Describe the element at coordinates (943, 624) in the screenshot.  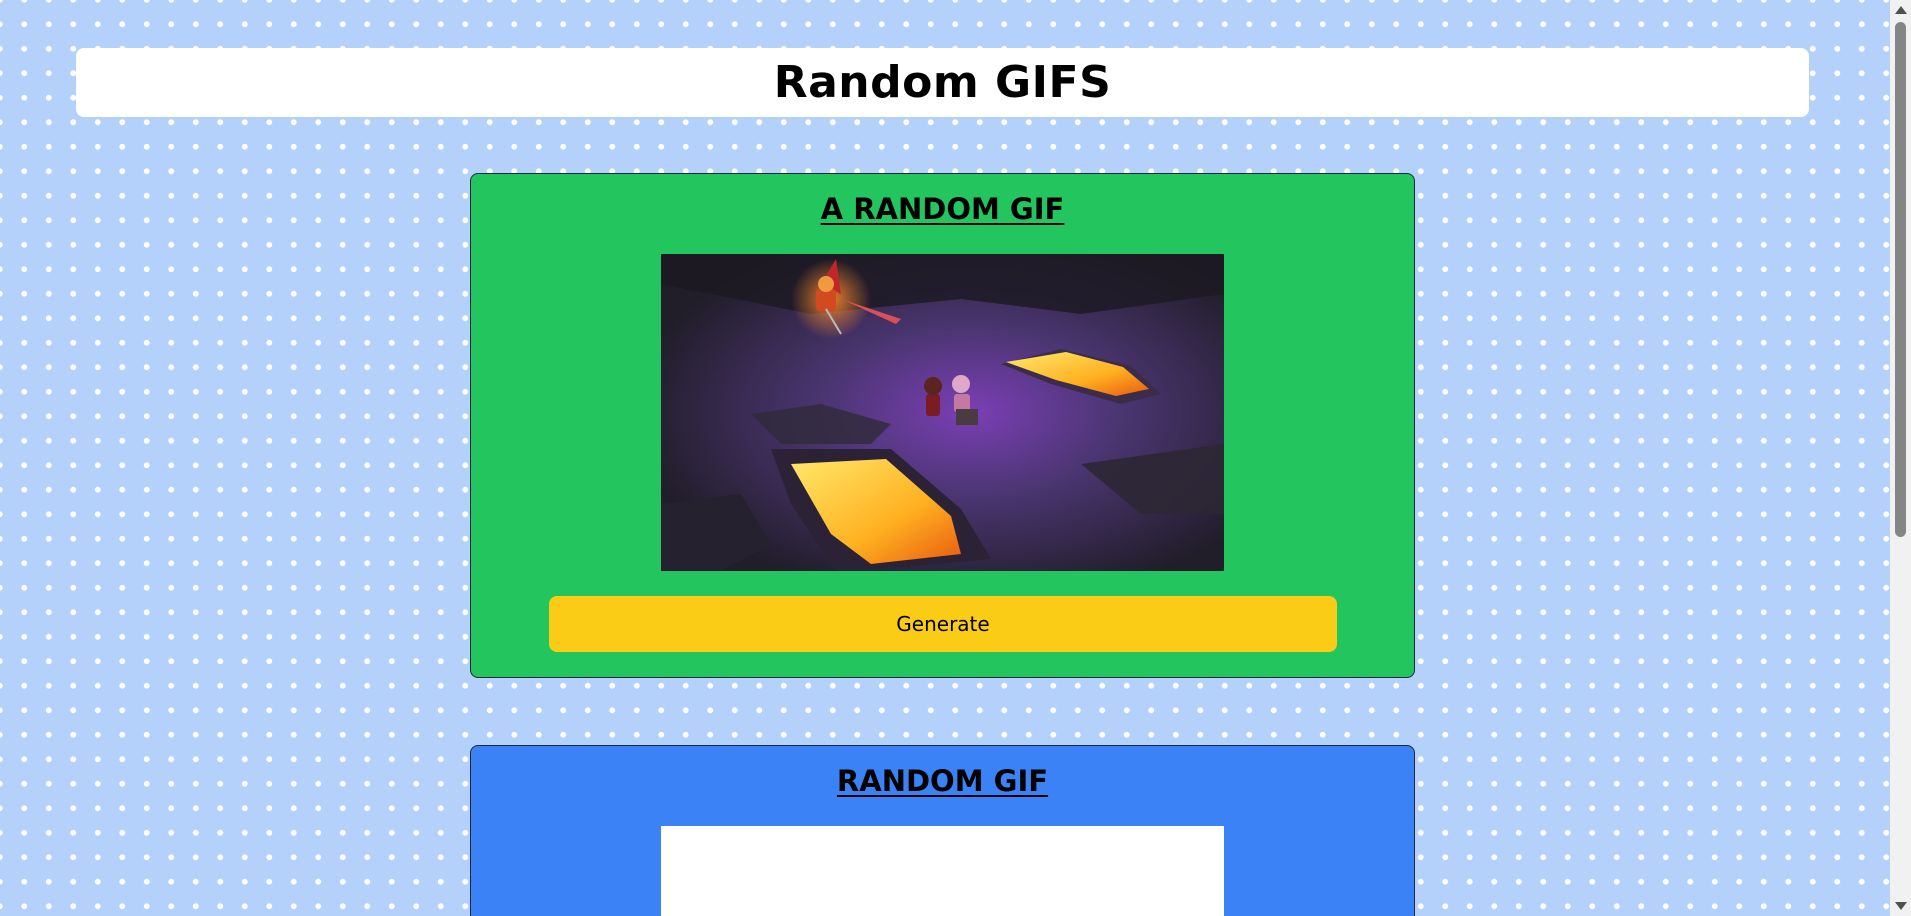
I see `generate-button: Generate` at that location.